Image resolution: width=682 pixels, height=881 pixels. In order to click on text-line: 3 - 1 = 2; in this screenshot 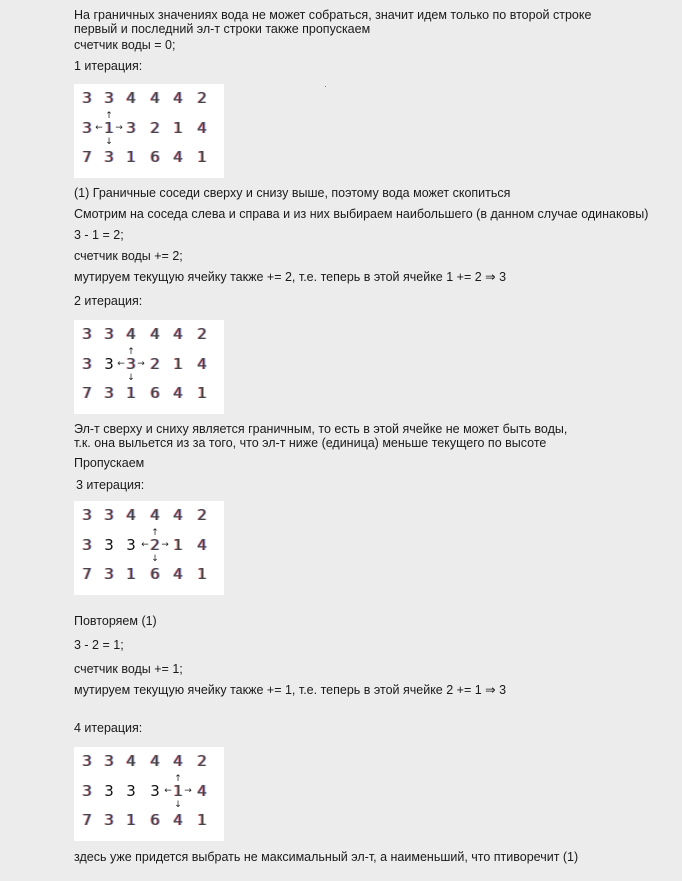, I will do `click(99, 235)`.